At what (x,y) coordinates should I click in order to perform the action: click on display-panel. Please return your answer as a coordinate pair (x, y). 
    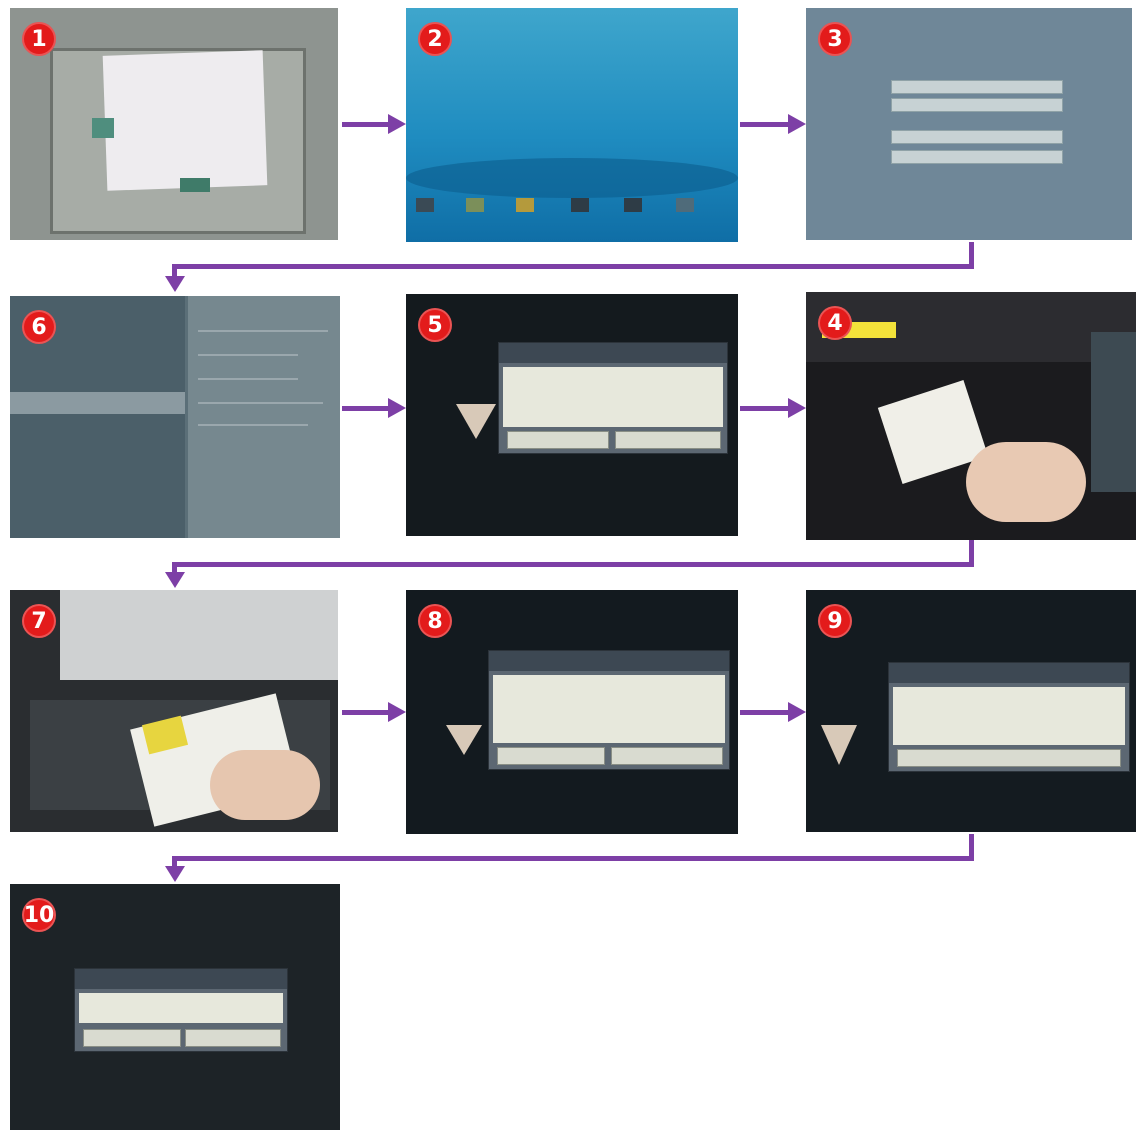
    Looking at the image, I should click on (1113, 412).